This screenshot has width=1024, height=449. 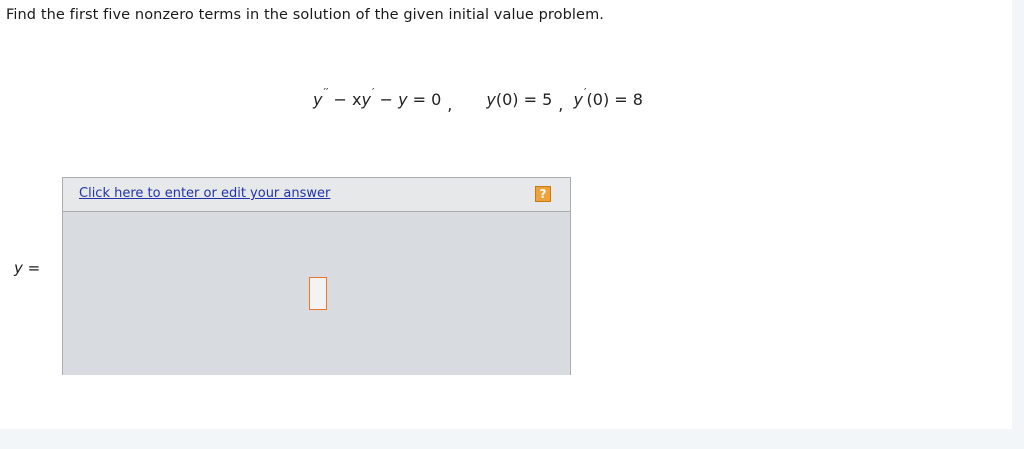 What do you see at coordinates (318, 99) in the screenshot?
I see `eq-y: y` at bounding box center [318, 99].